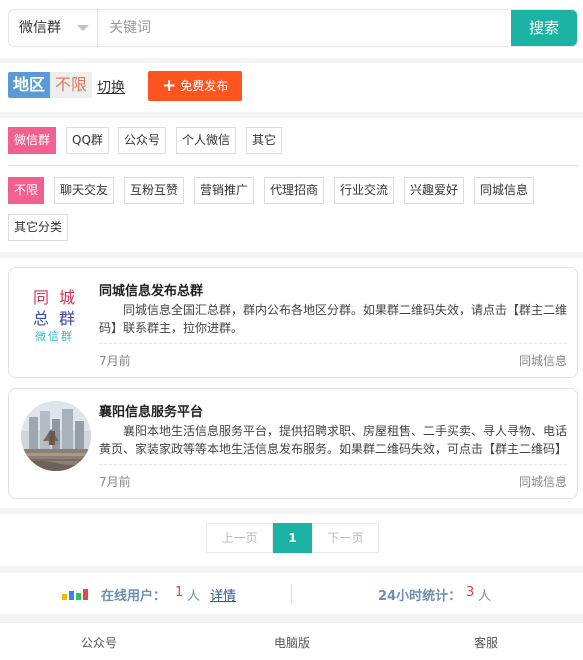  I want to click on search-input, so click(307, 28).